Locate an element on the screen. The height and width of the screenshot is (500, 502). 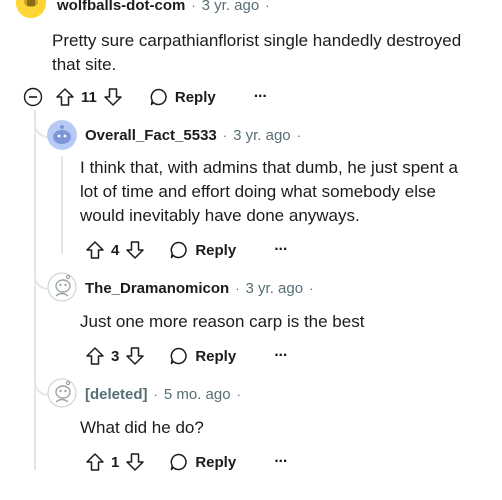
comment-meta: Overall_Fact_5533 · 3 yr. ago · is located at coordinates (196, 135).